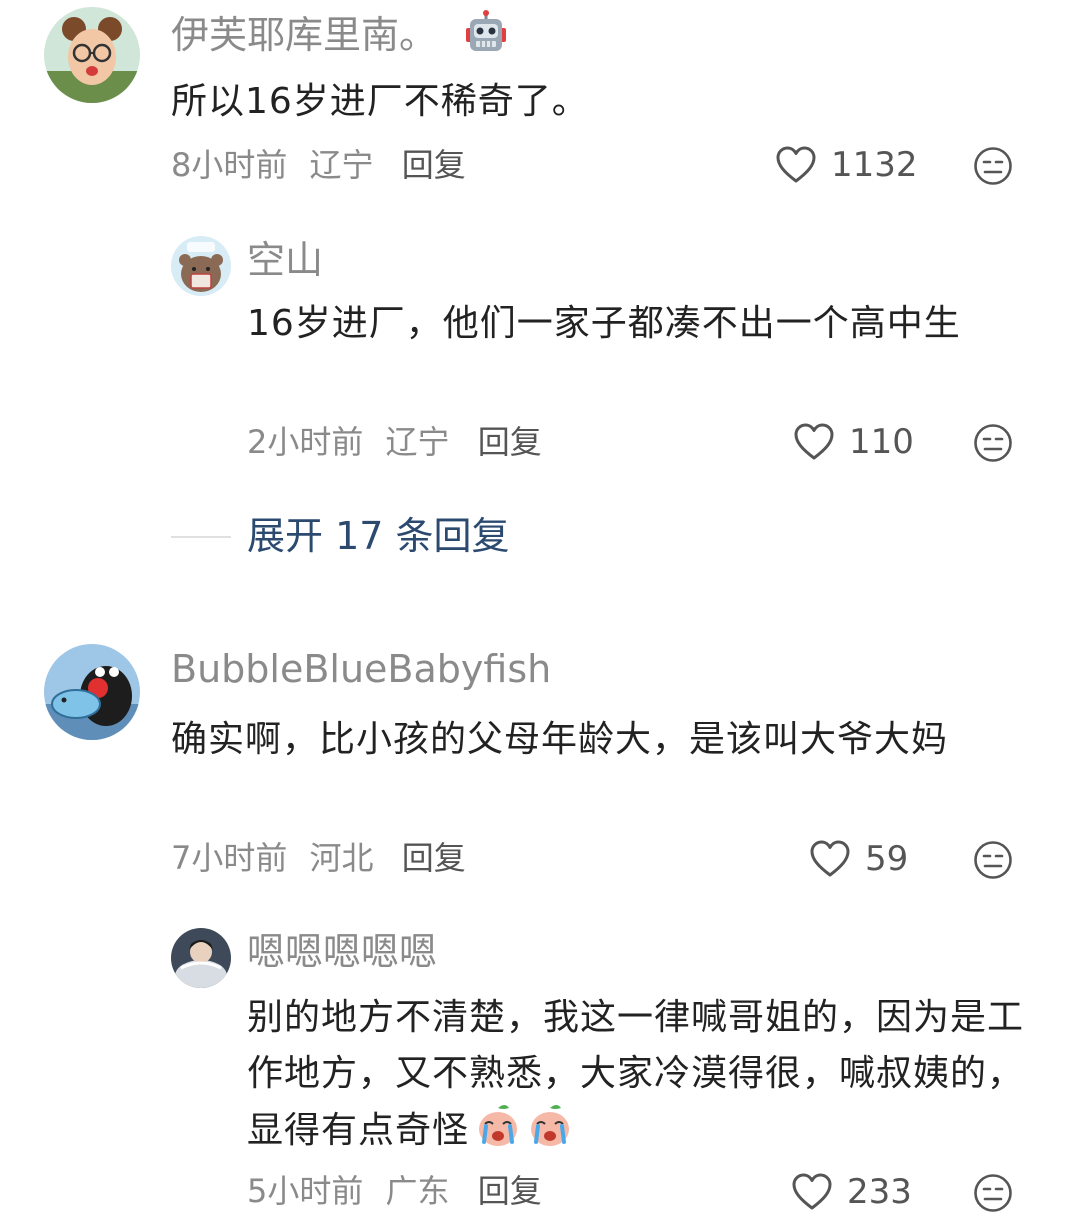 This screenshot has width=1079, height=1229. I want to click on comment-meta: 7小时前 河北 回复, so click(318, 858).